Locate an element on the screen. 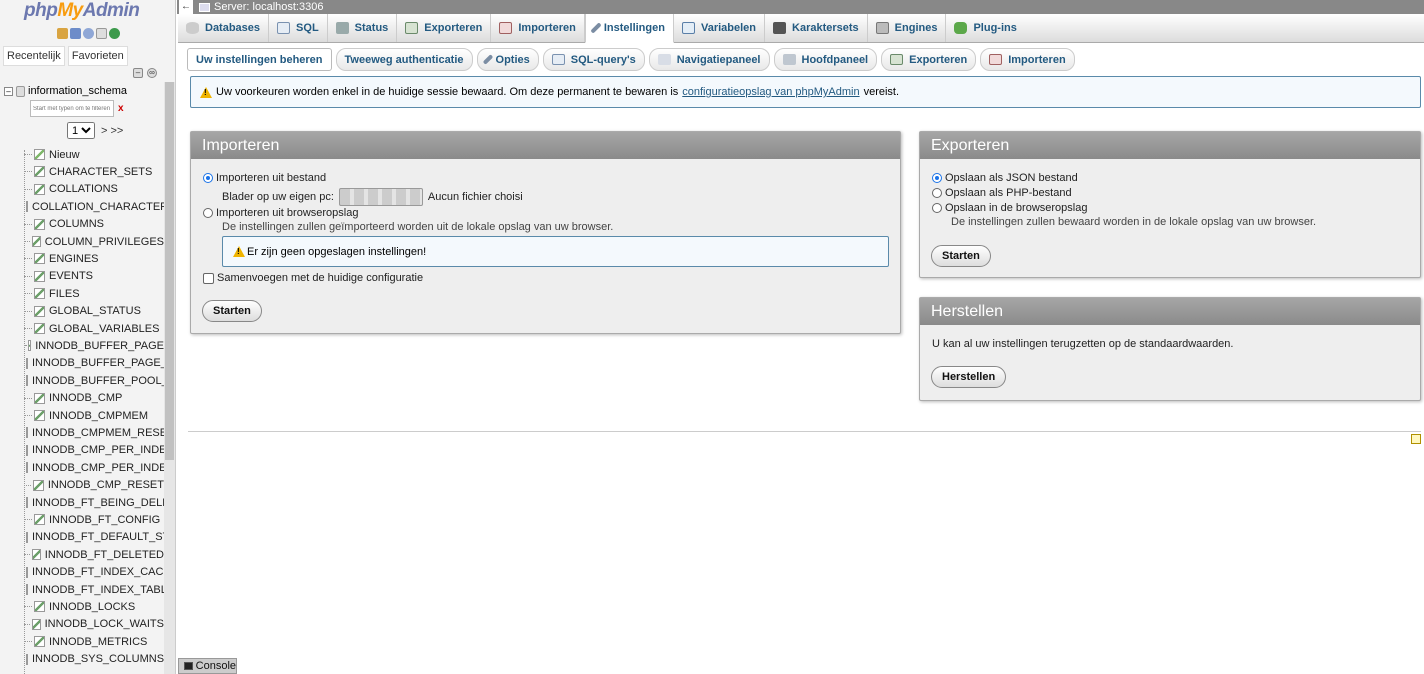 The height and width of the screenshot is (674, 1424). import-browser-radio is located at coordinates (208, 213).